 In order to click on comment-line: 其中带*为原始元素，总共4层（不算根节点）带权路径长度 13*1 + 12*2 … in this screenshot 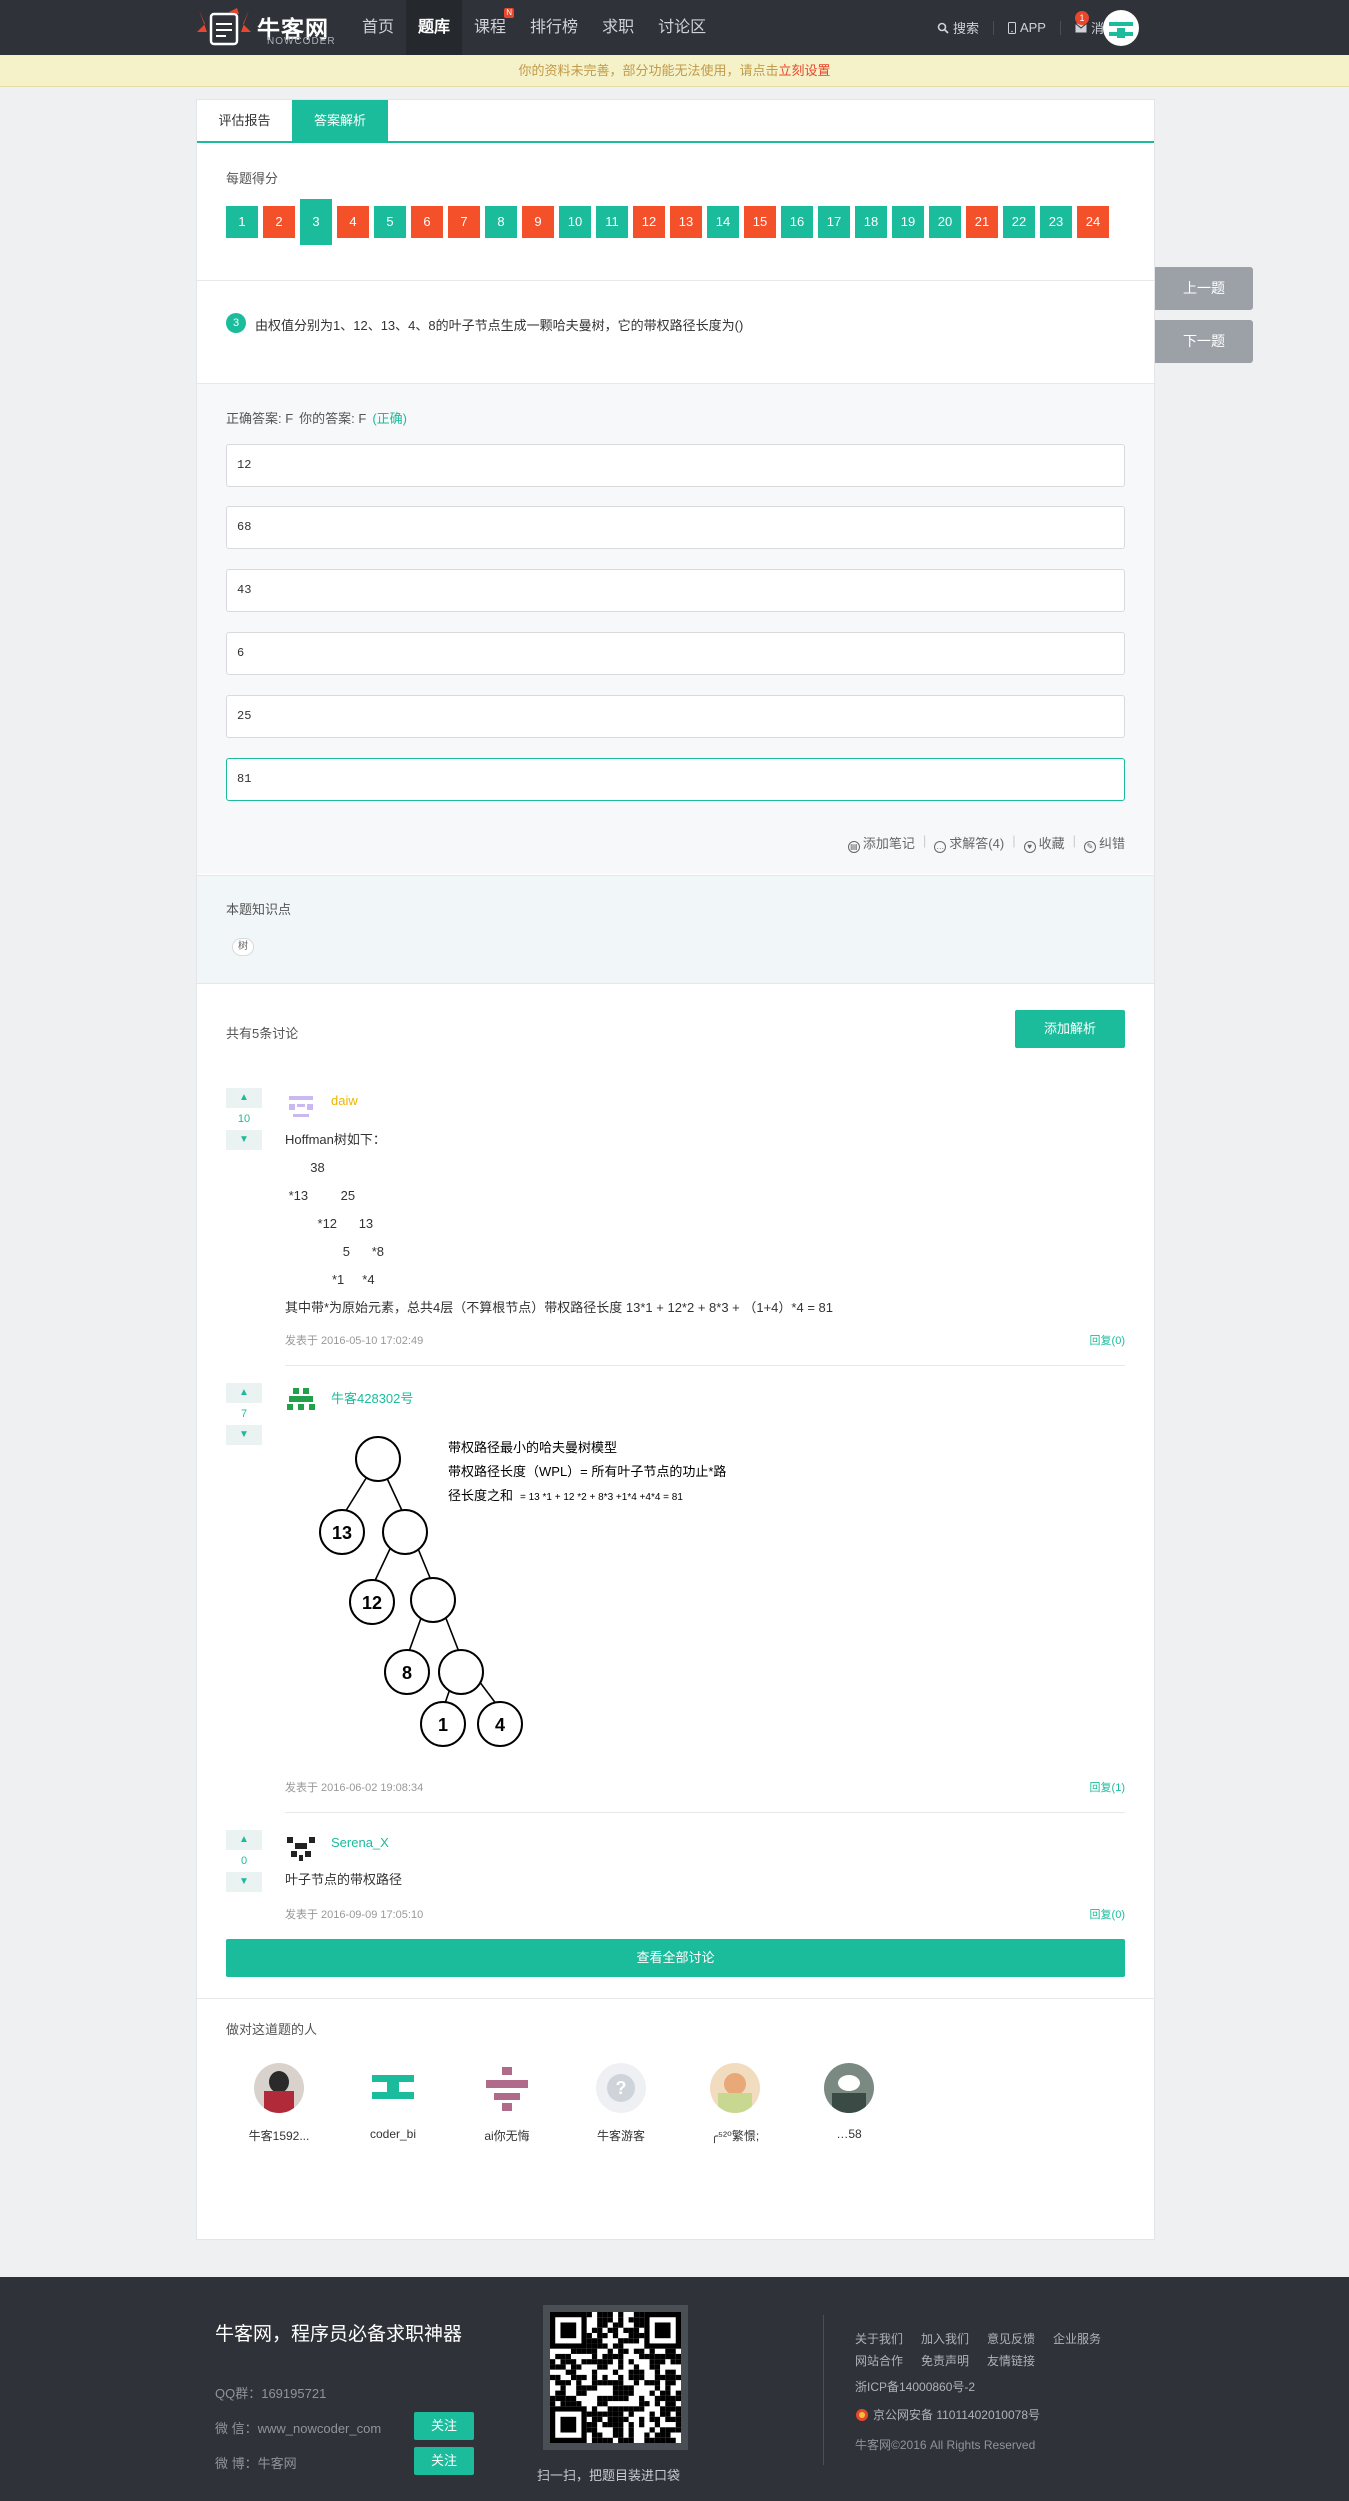, I will do `click(559, 1307)`.